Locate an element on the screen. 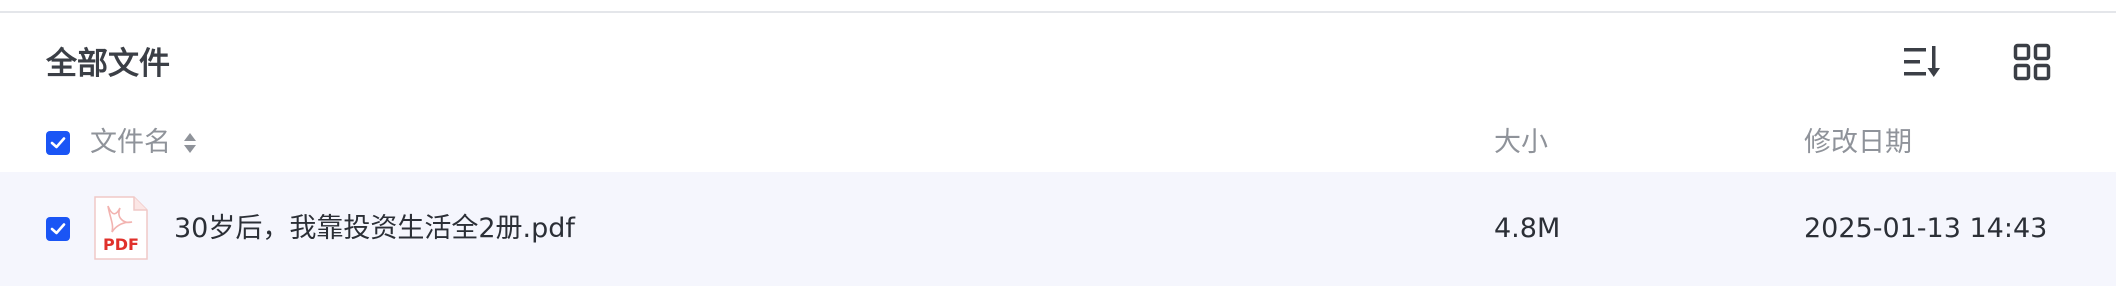  pdf-file-icon: PDF is located at coordinates (121, 228).